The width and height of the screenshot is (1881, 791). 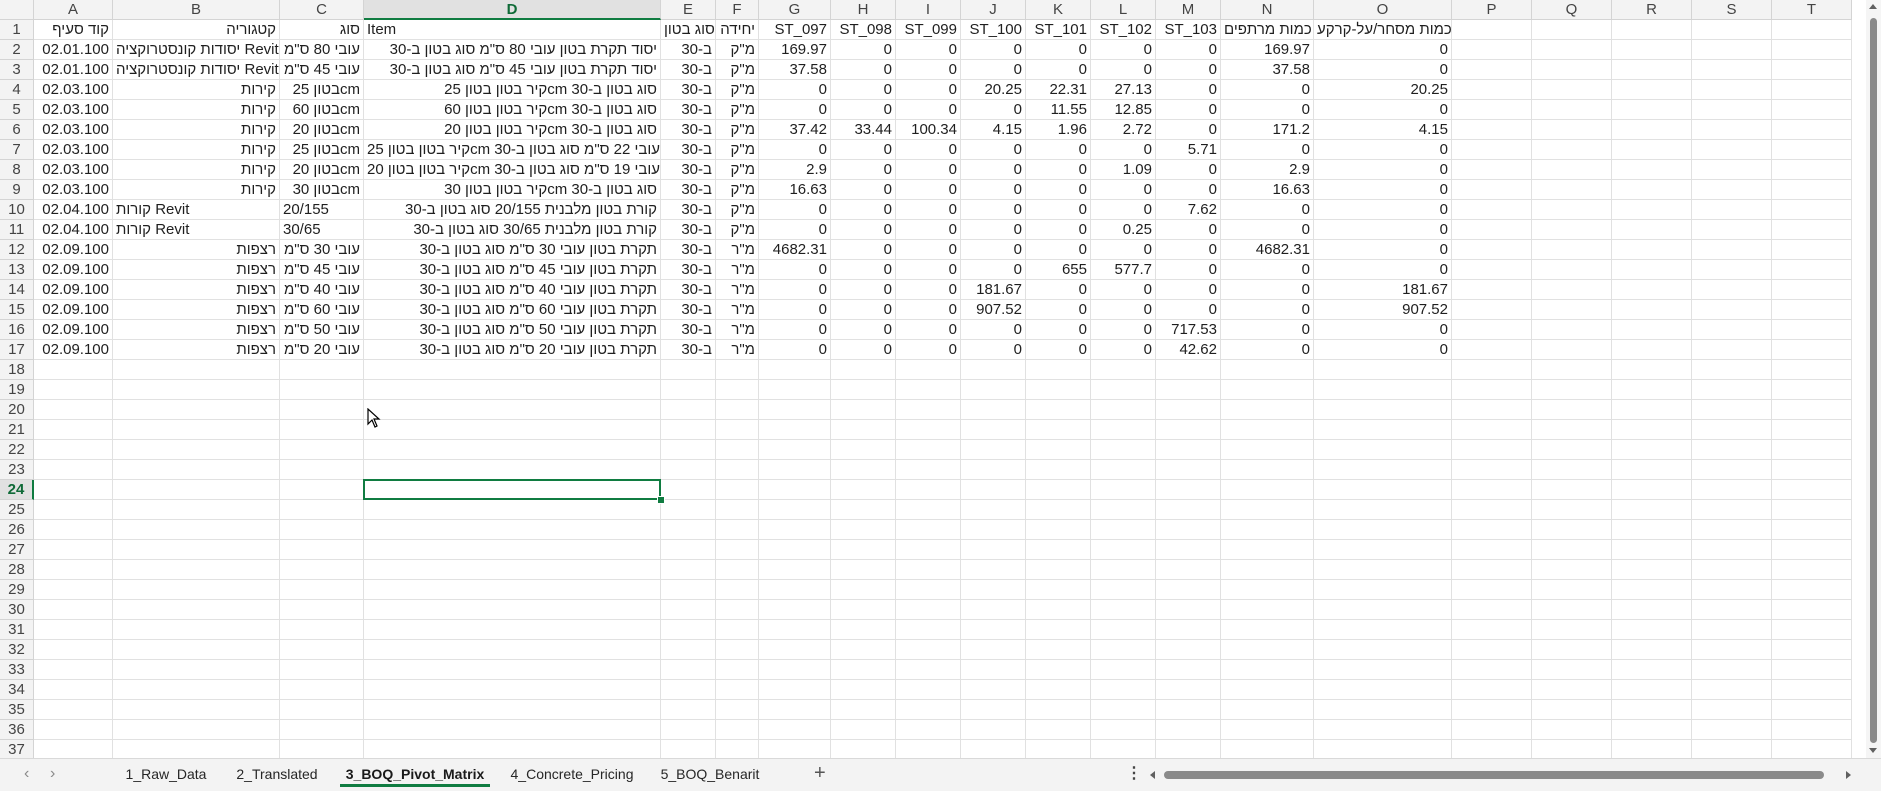 What do you see at coordinates (1267, 190) in the screenshot?
I see `cell-n9: 16.63` at bounding box center [1267, 190].